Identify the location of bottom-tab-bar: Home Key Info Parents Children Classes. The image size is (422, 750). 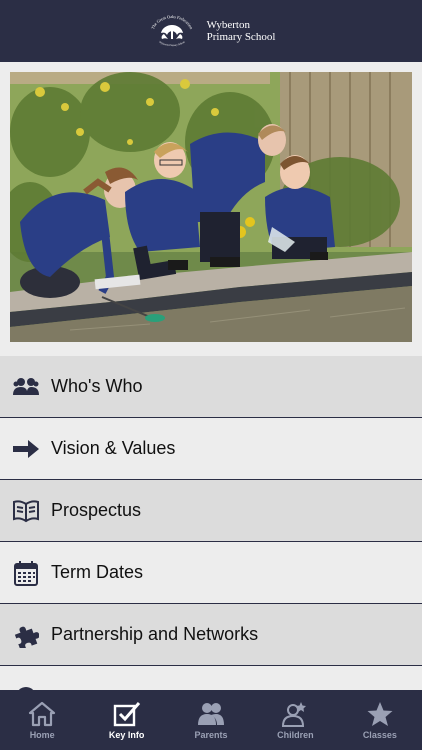
(211, 720).